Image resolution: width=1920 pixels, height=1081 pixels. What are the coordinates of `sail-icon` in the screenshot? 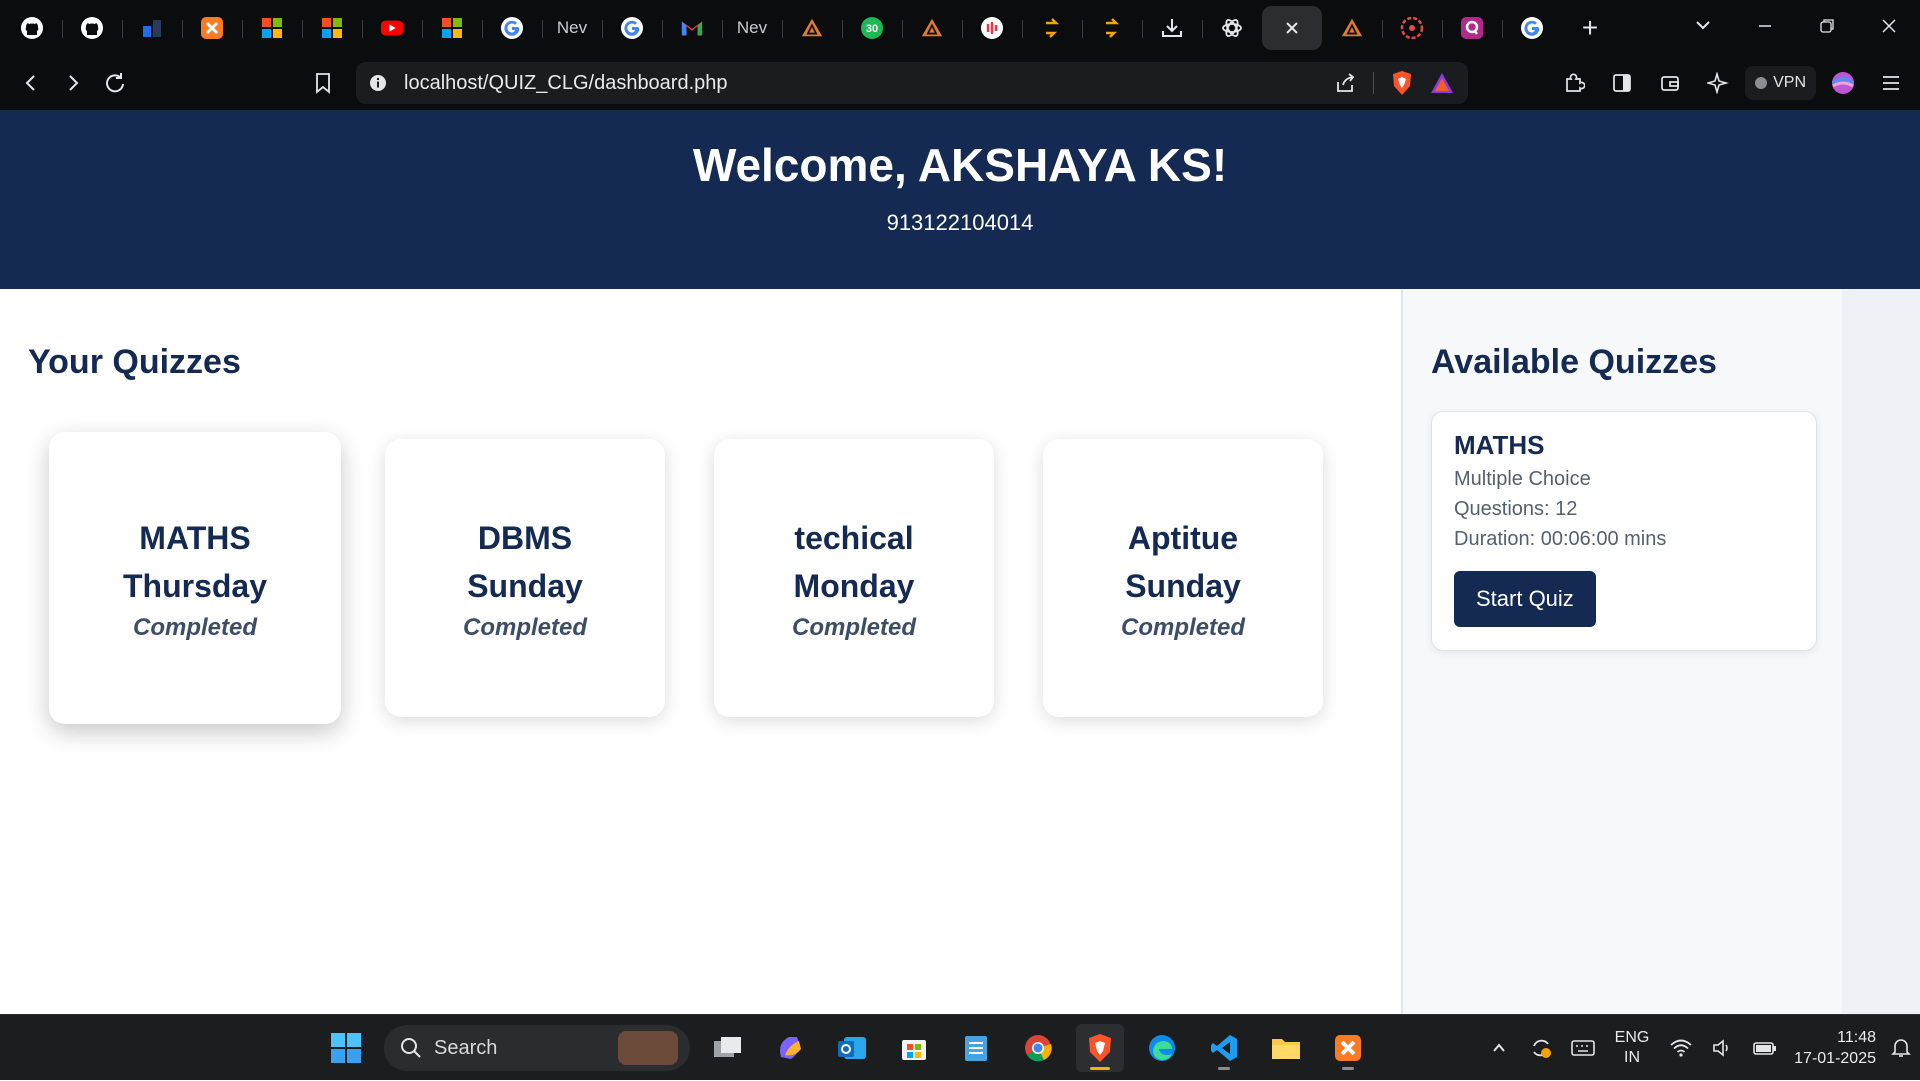 It's located at (932, 28).